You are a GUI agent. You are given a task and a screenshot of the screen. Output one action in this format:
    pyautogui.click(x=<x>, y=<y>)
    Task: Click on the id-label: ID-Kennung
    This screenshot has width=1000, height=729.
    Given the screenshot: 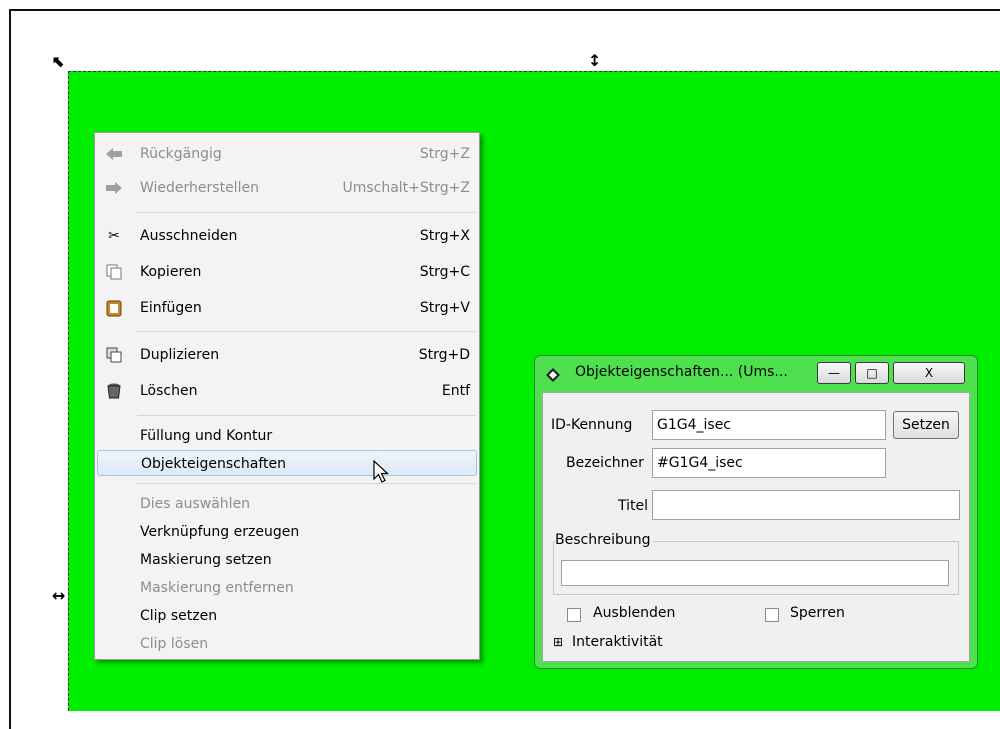 What is the action you would take?
    pyautogui.click(x=592, y=425)
    